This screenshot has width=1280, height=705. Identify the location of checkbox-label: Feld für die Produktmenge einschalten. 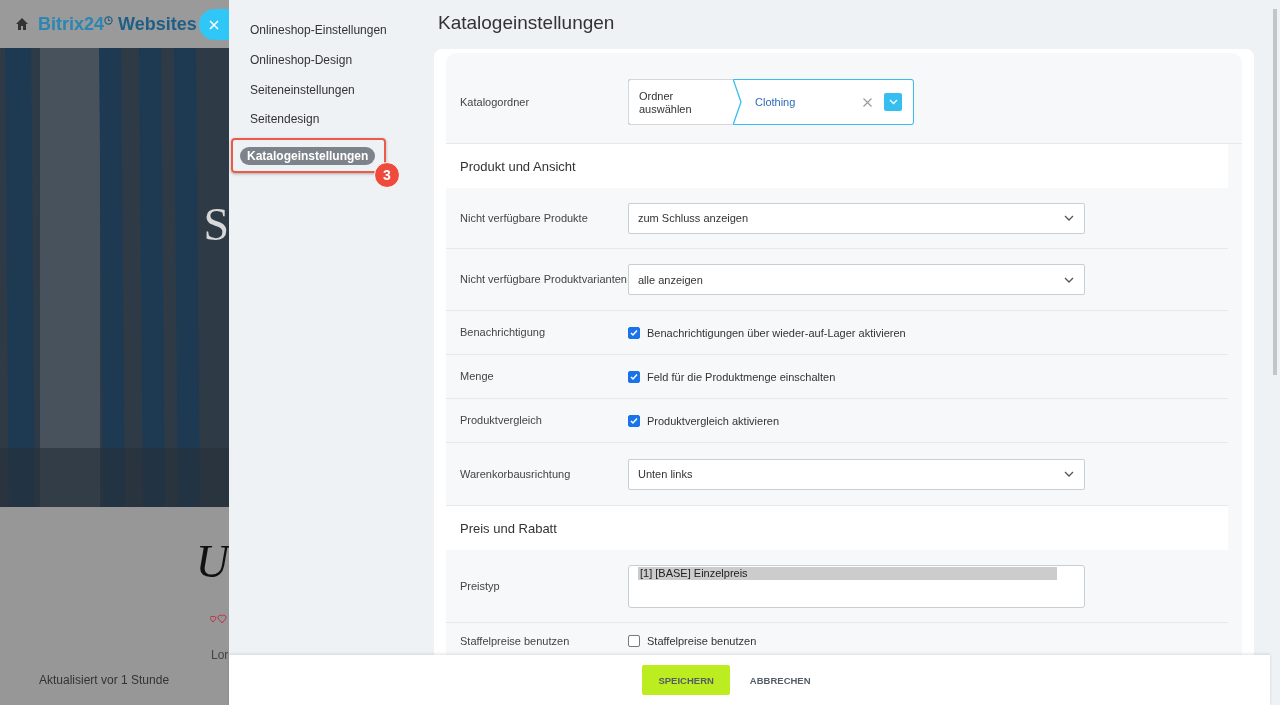
(741, 376).